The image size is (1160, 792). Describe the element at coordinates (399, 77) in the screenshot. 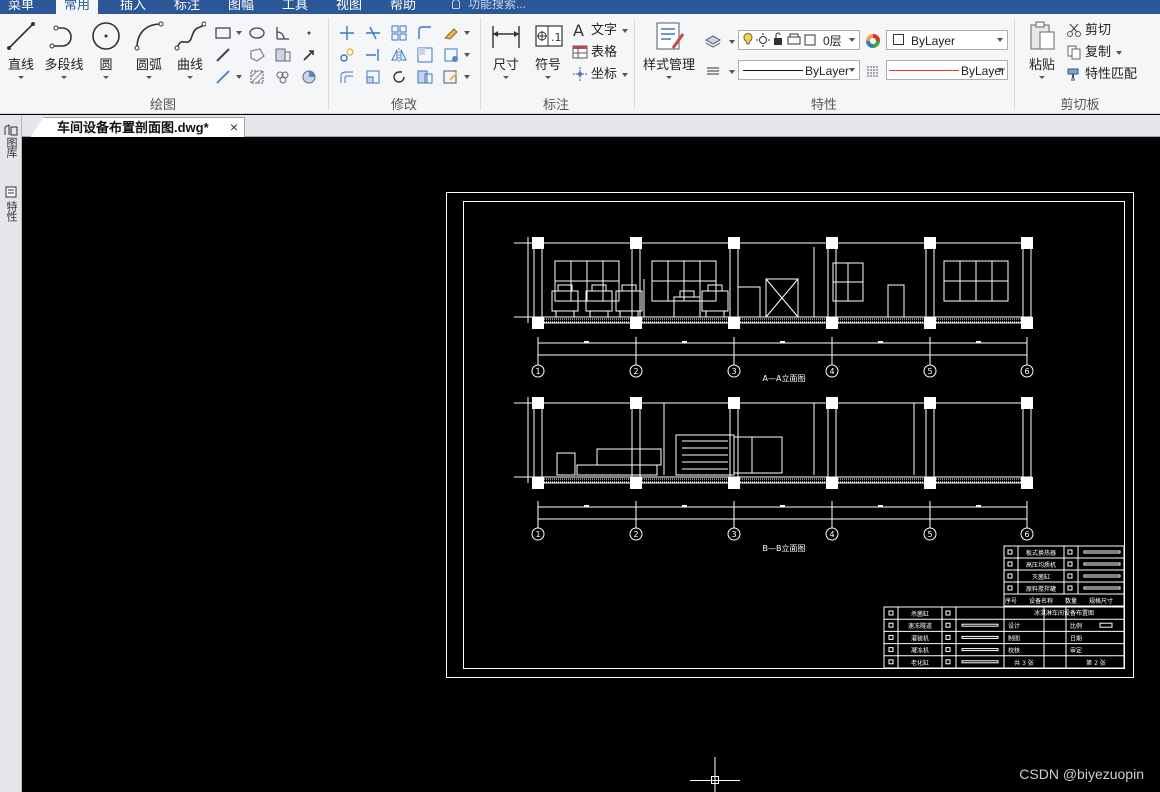

I see `rotate-tool` at that location.